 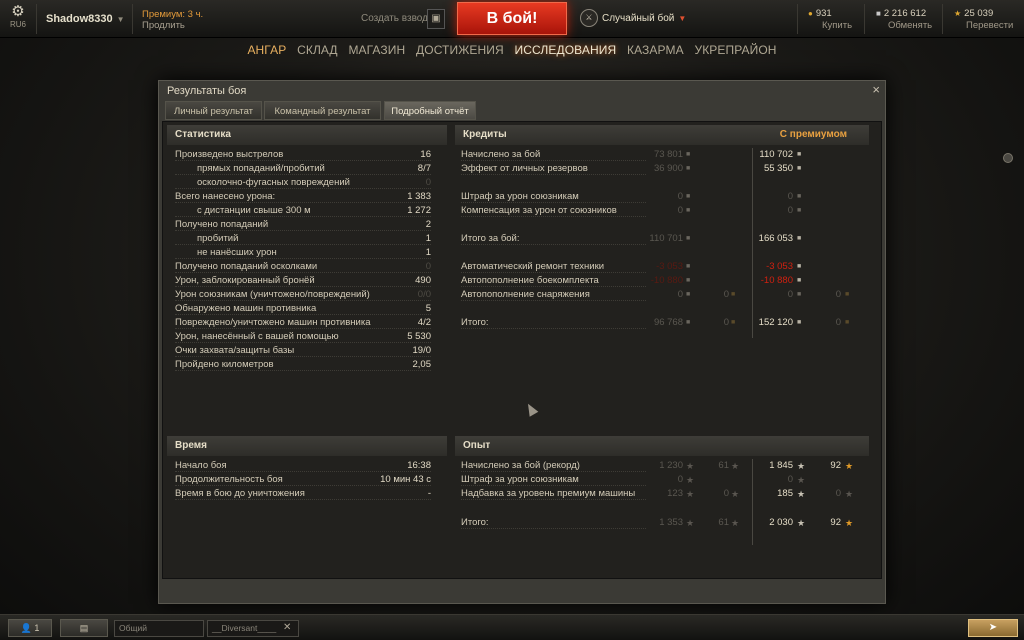 What do you see at coordinates (30, 628) in the screenshot?
I see `players-online-button: 👤 1` at bounding box center [30, 628].